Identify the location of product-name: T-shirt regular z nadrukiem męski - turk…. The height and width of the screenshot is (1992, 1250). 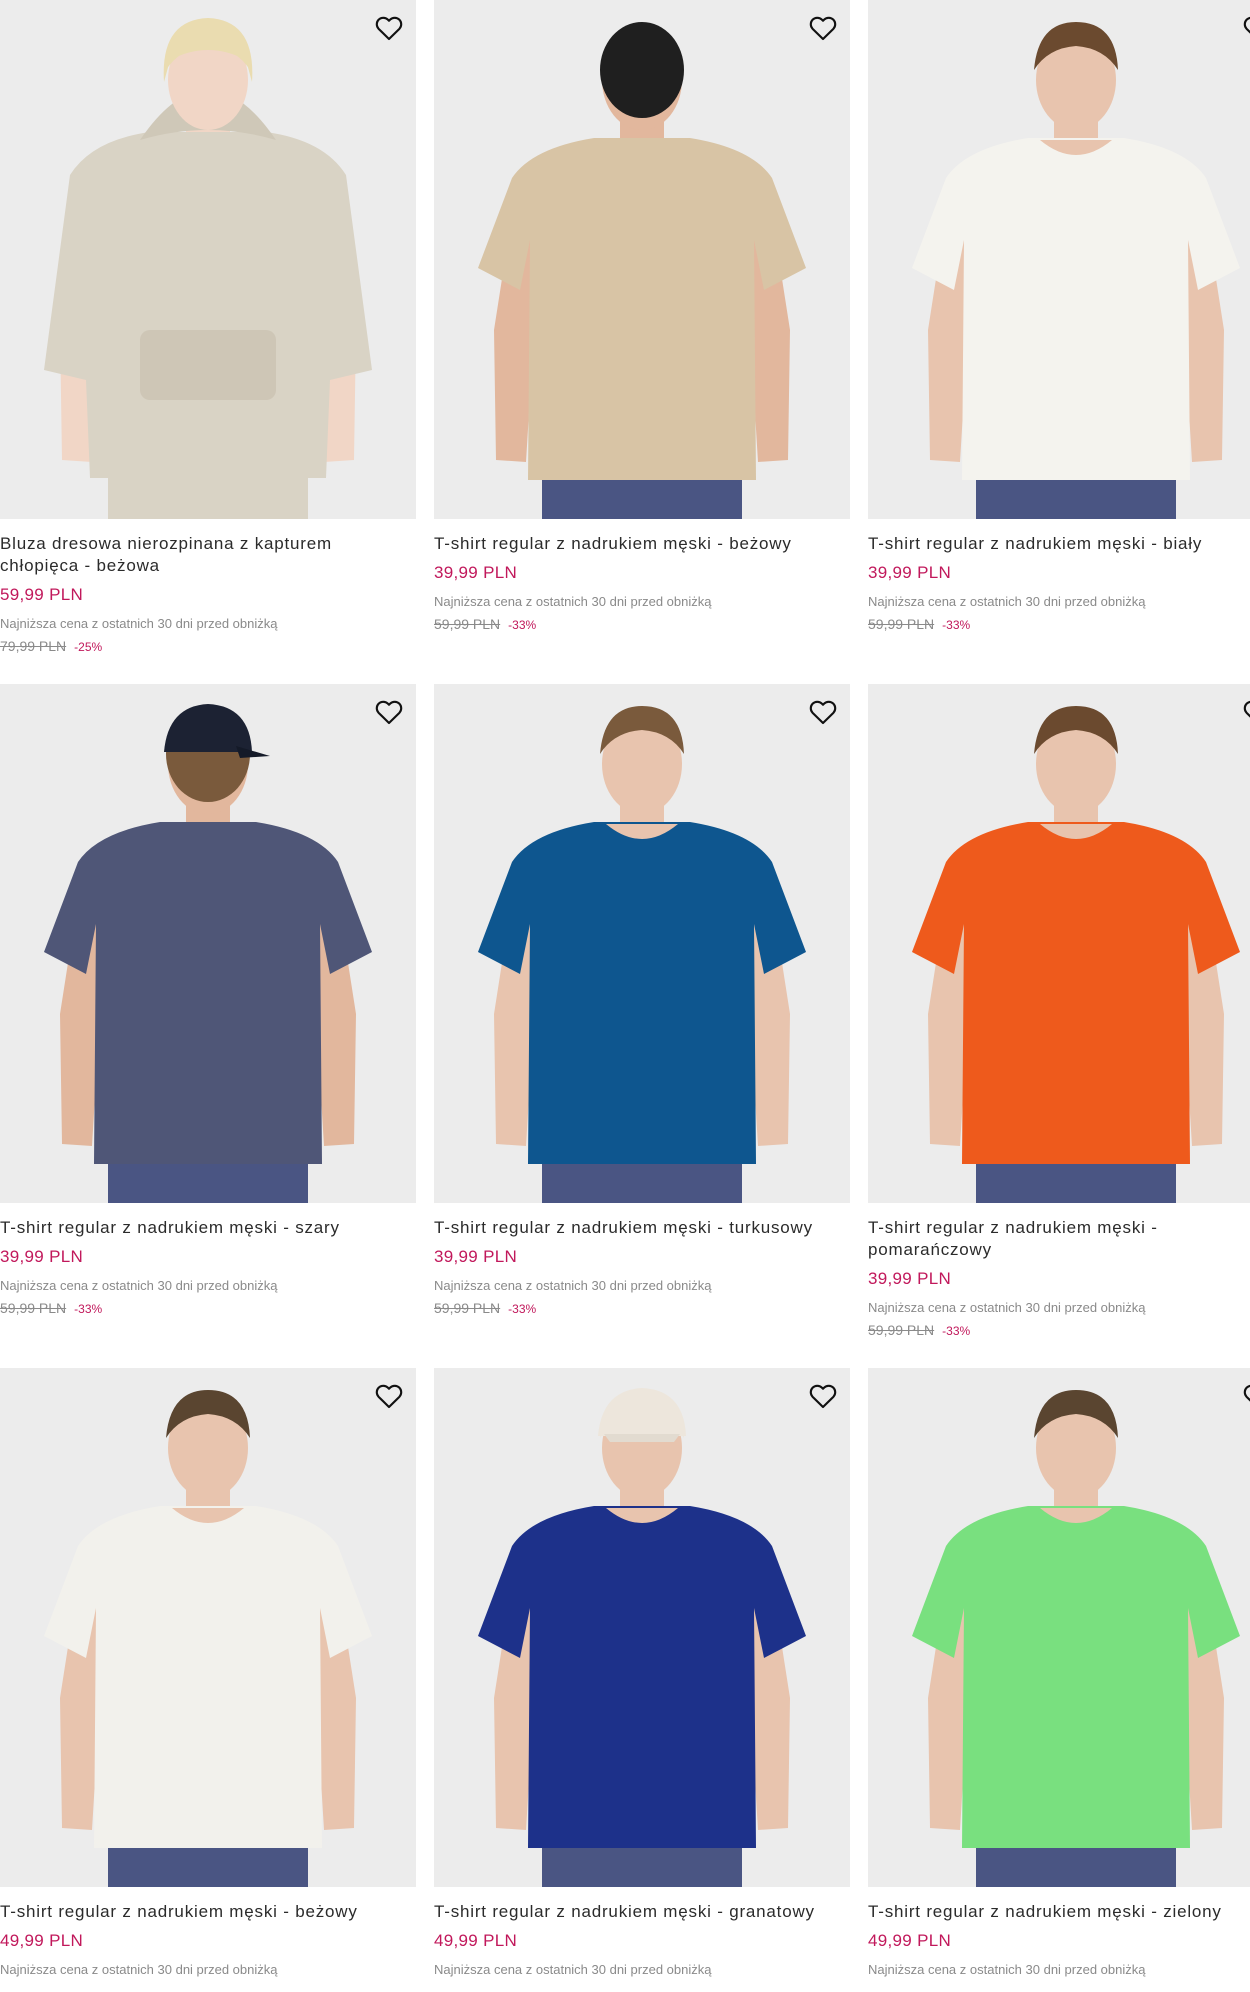
(636, 1228).